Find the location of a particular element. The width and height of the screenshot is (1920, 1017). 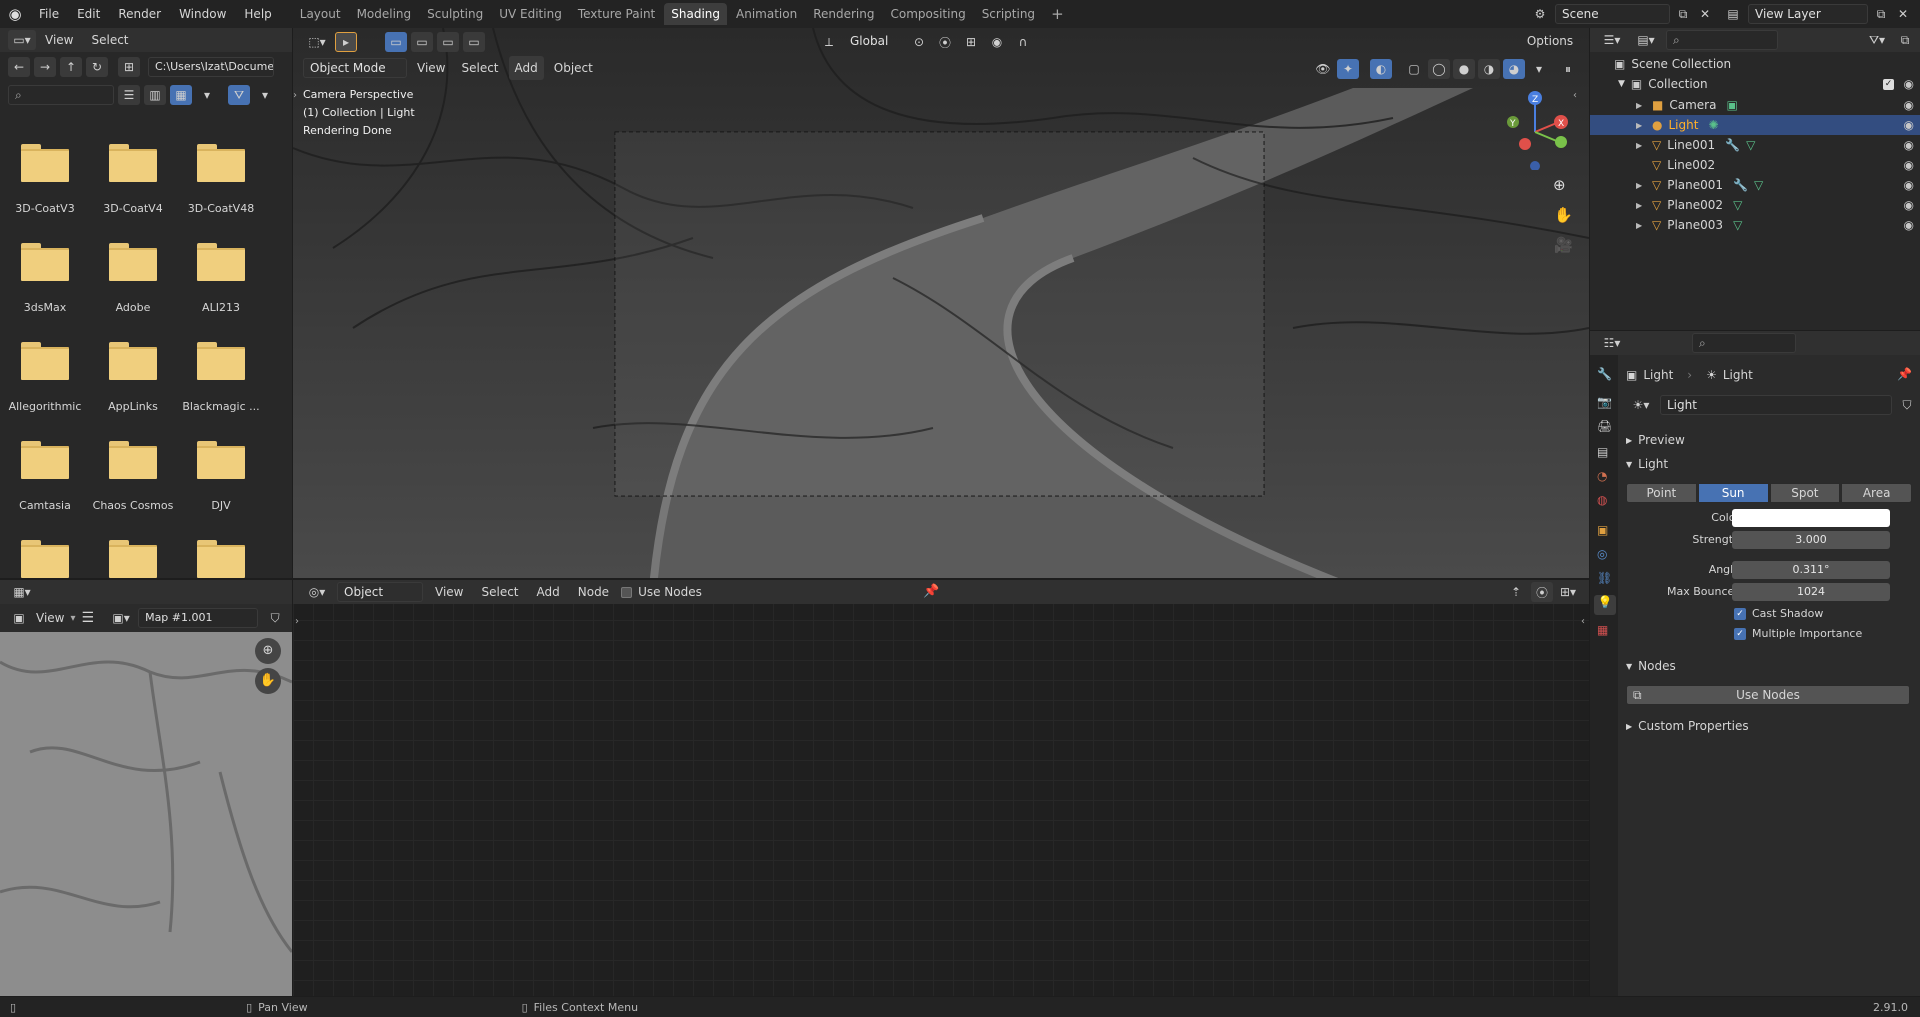

constraints-tab-icon: ⛓ is located at coordinates (1604, 578).